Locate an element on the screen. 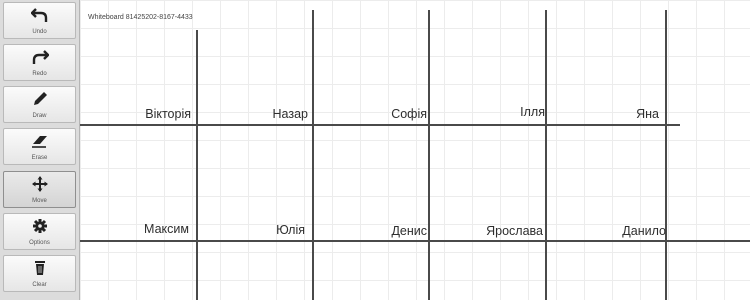  clear-button: Clear is located at coordinates (39, 273).